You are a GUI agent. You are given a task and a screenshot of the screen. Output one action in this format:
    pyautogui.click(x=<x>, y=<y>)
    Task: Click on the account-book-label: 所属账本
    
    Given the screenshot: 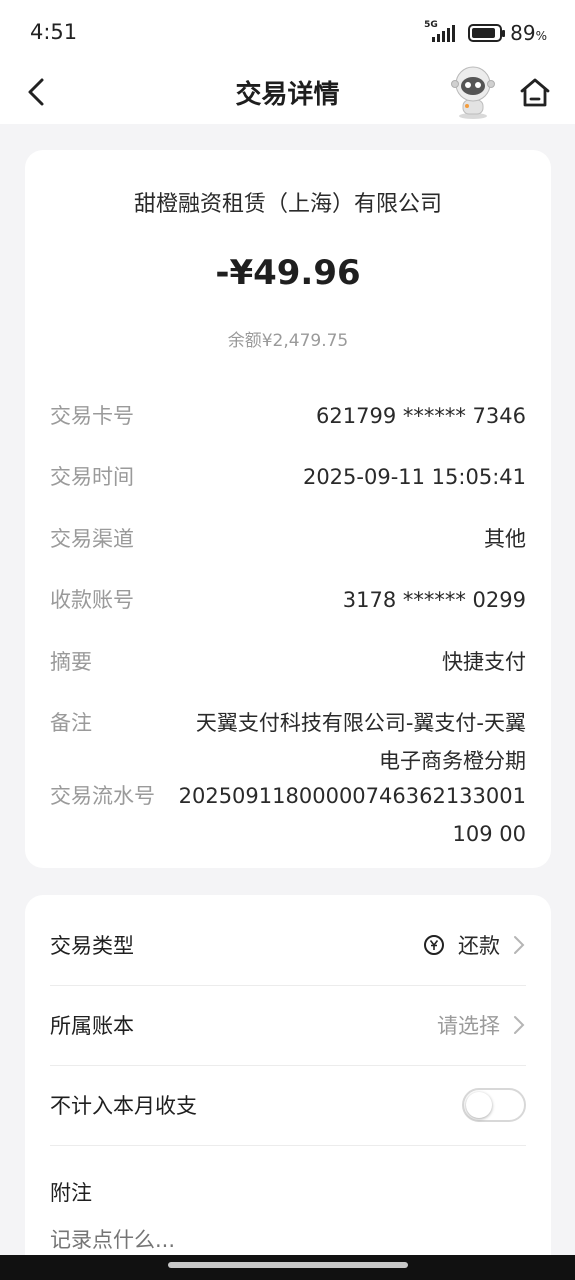 What is the action you would take?
    pyautogui.click(x=92, y=1026)
    